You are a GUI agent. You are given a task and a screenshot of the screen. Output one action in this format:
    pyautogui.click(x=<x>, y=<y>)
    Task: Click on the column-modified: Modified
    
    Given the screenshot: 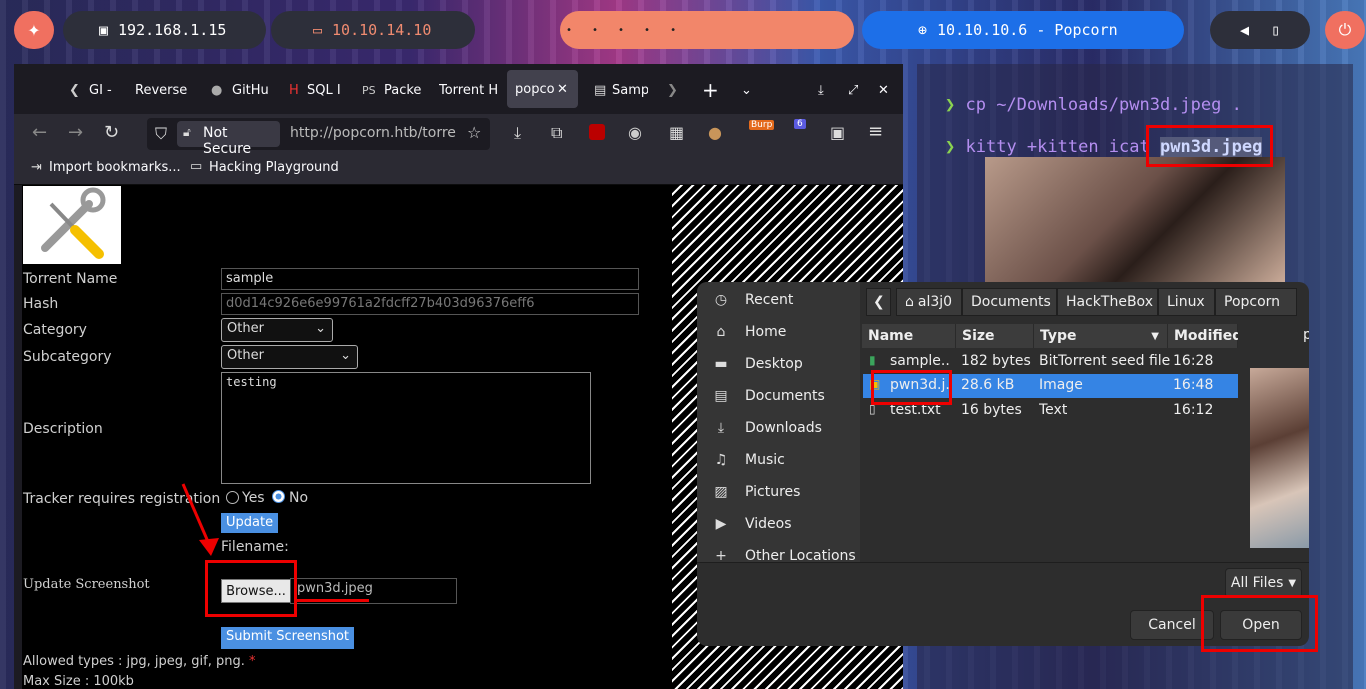 What is the action you would take?
    pyautogui.click(x=1205, y=336)
    